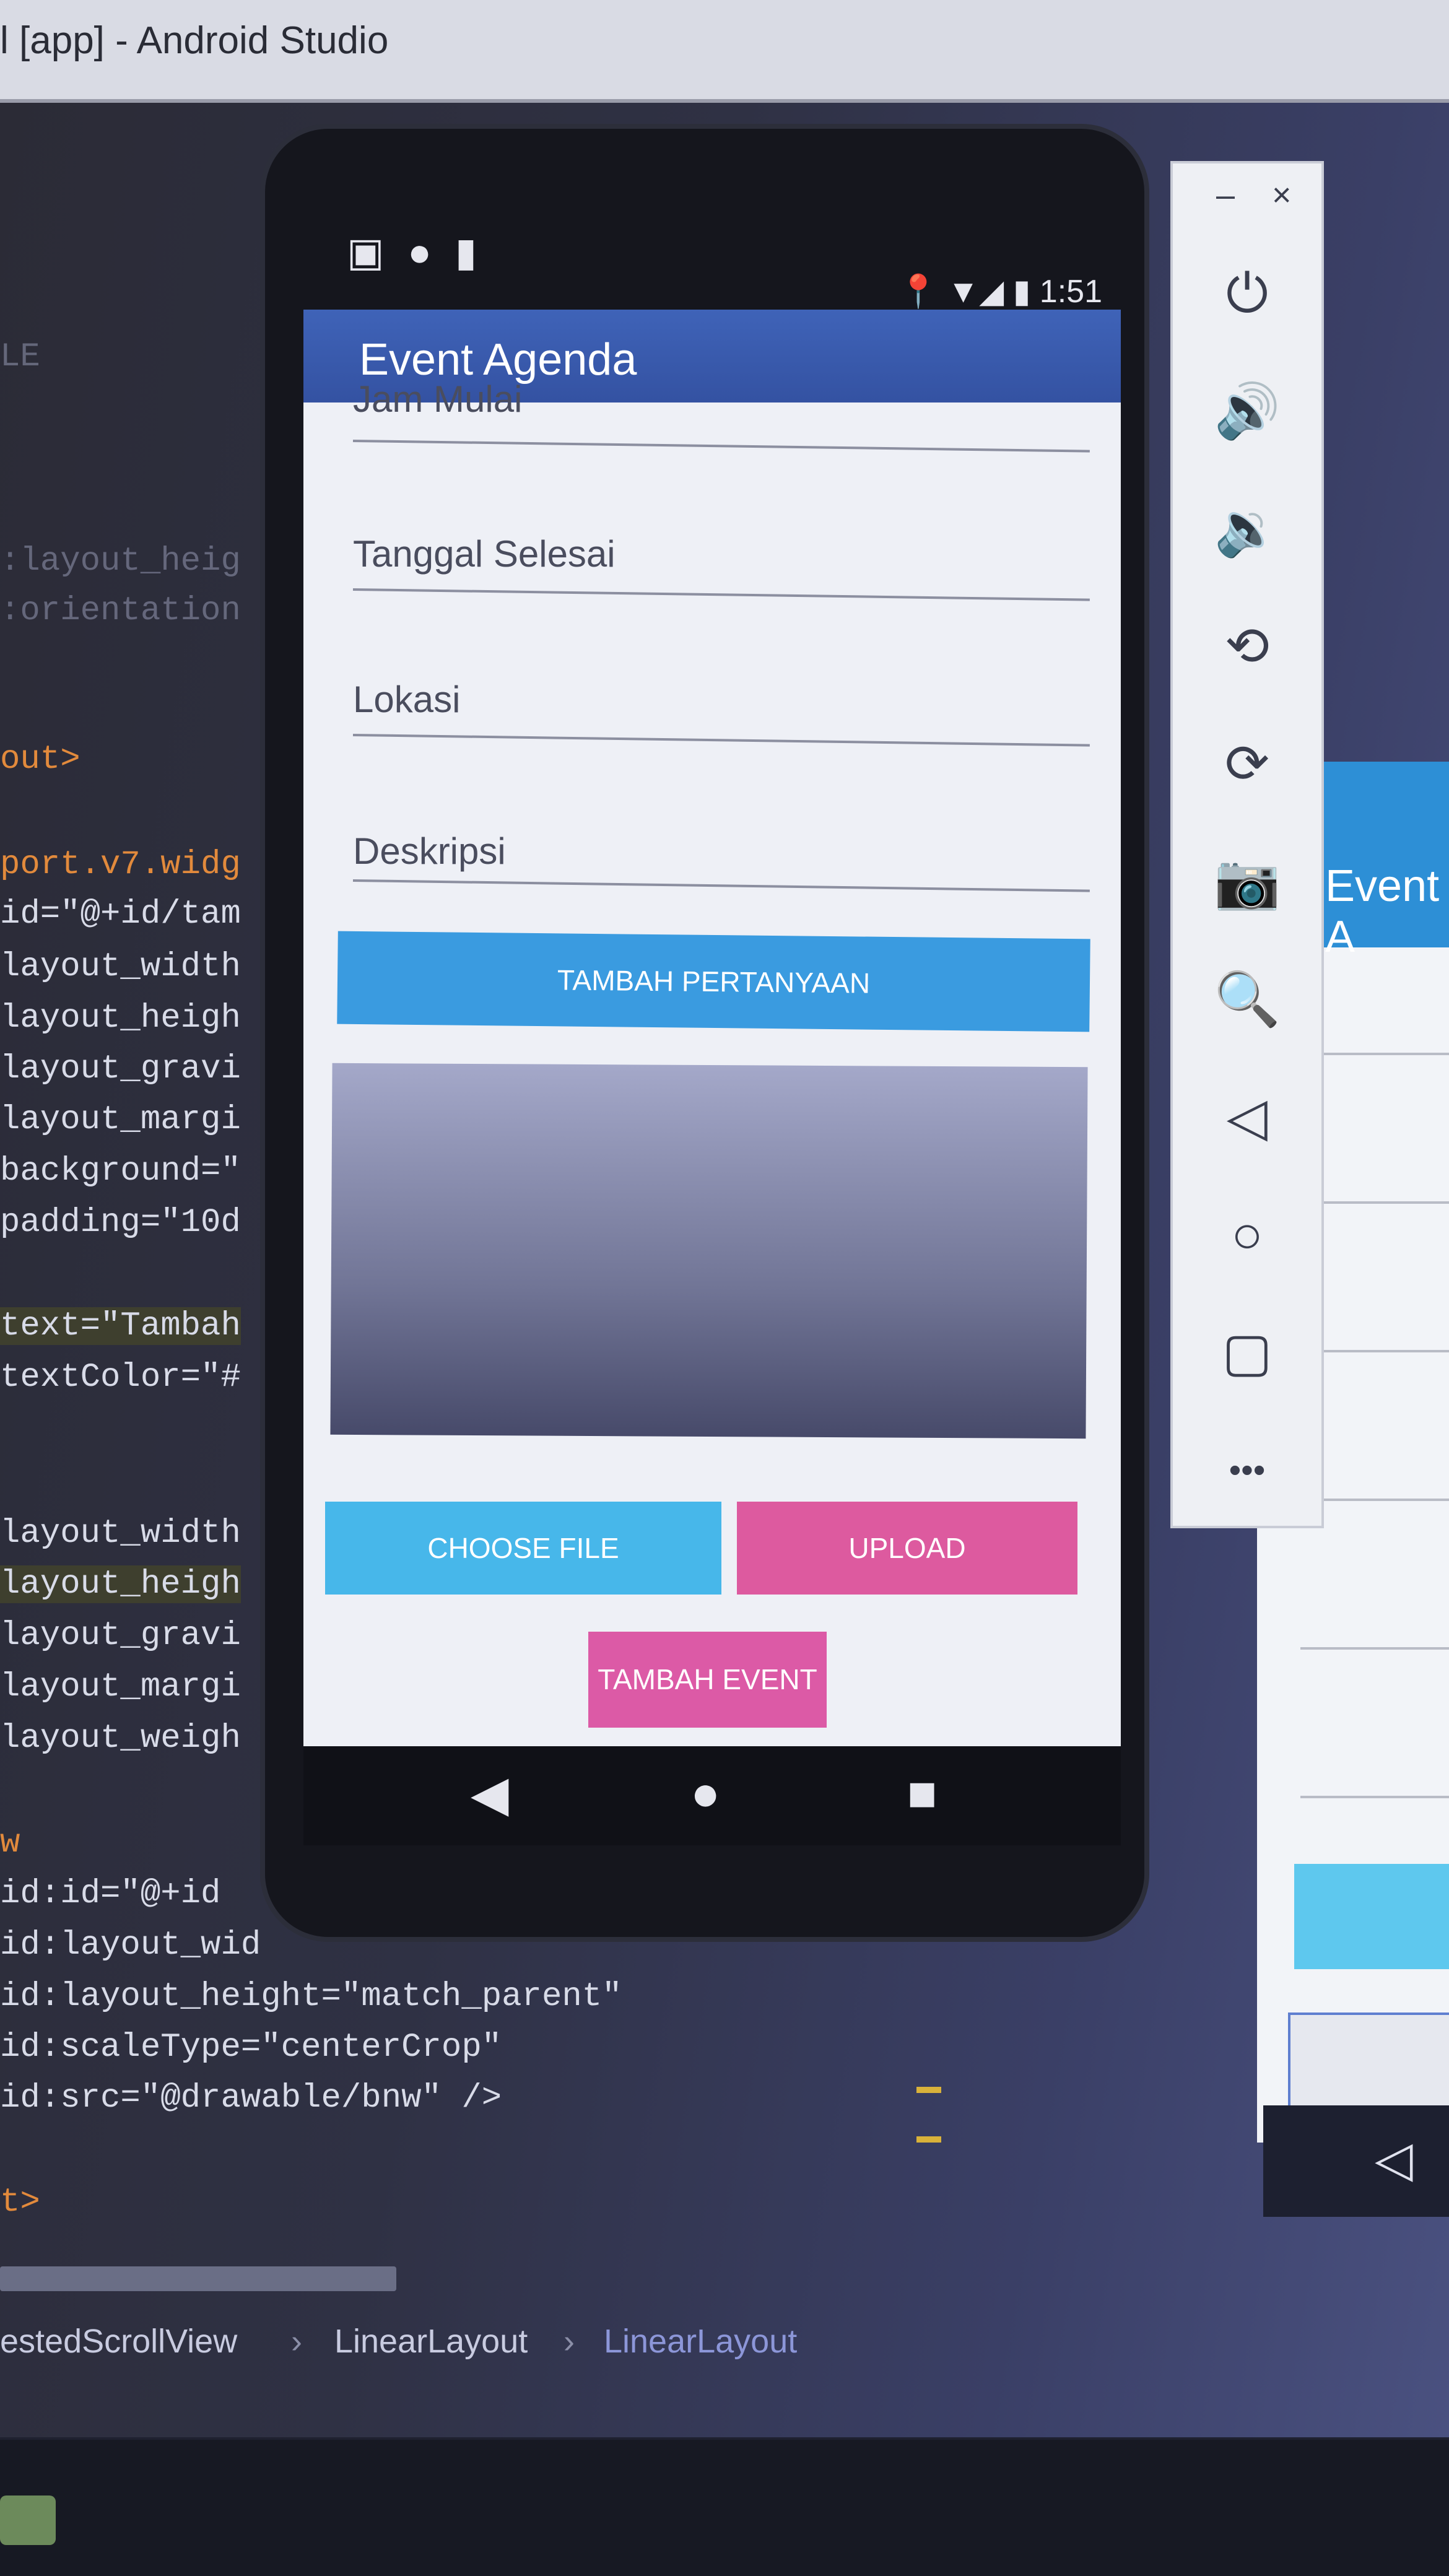 This screenshot has width=1449, height=2576. Describe the element at coordinates (1247, 882) in the screenshot. I see `camera-icon: 📷` at that location.